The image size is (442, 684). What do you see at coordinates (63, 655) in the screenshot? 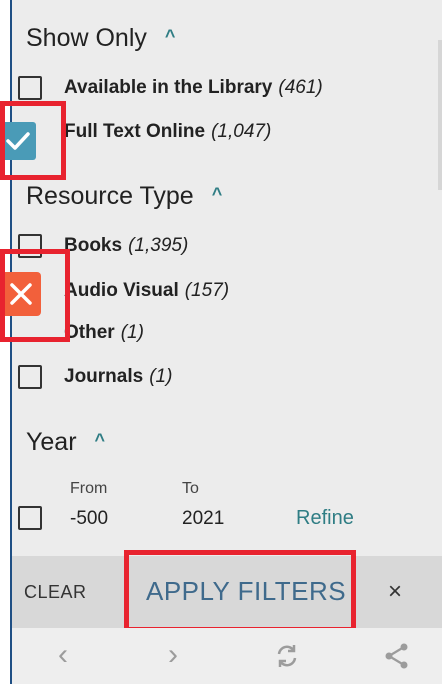
I see `back-icon: ‹` at bounding box center [63, 655].